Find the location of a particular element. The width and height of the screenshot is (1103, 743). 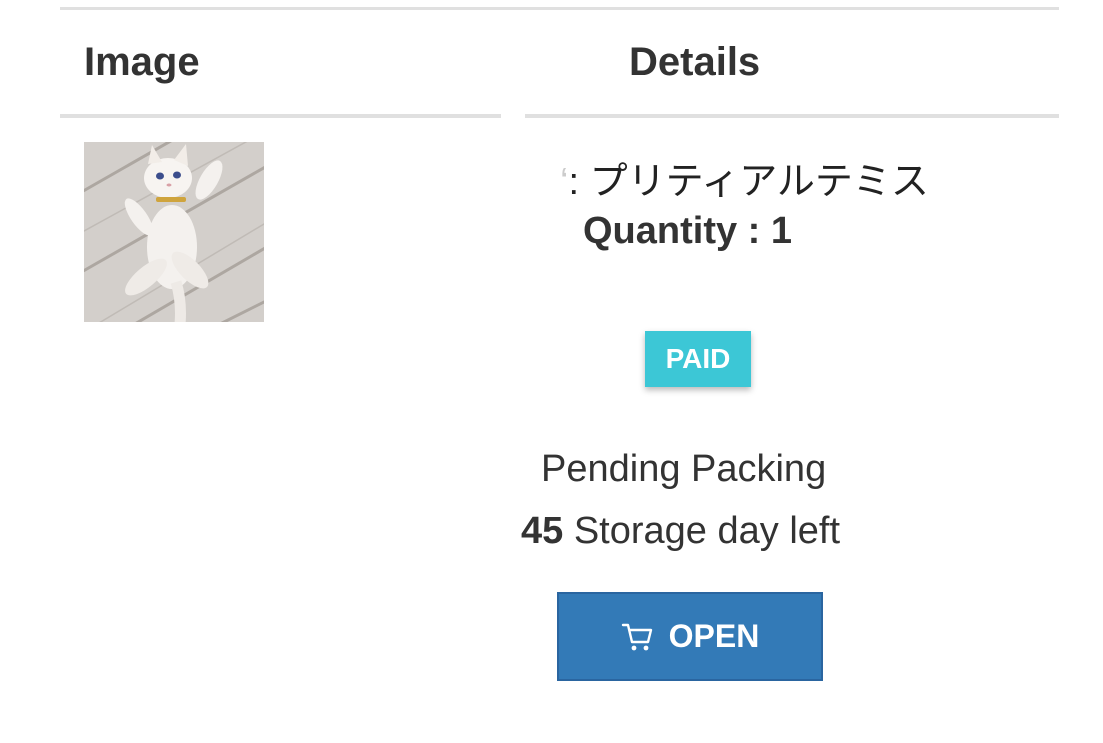

open-button: OPEN is located at coordinates (690, 636).